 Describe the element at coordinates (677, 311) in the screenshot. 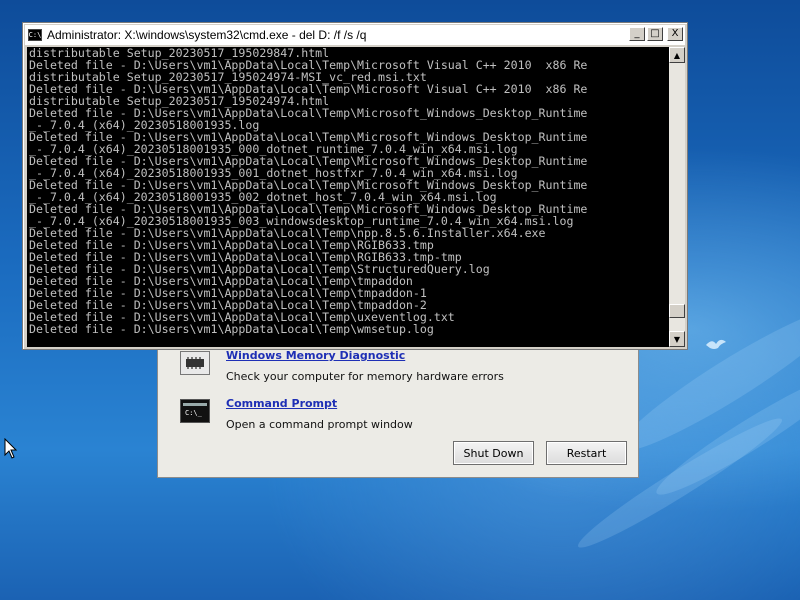

I see `scroll-thumb` at that location.